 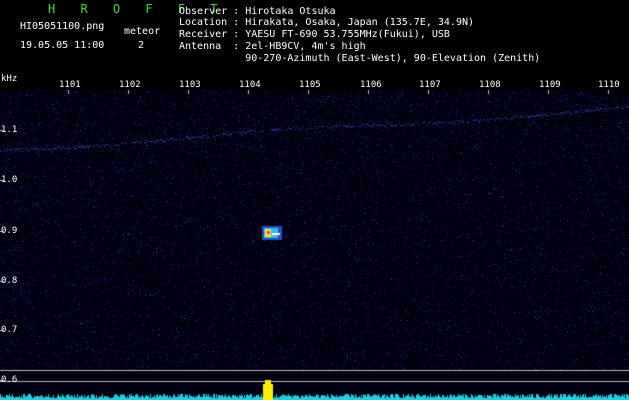 What do you see at coordinates (609, 85) in the screenshot?
I see `x-tick-label: 1110` at bounding box center [609, 85].